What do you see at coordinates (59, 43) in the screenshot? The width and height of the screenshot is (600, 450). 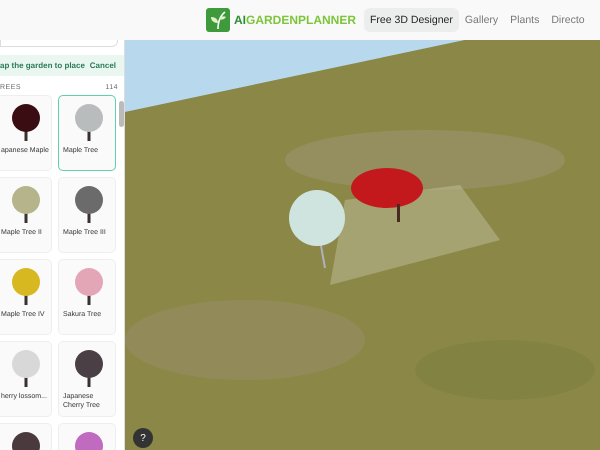 I see `search-field` at bounding box center [59, 43].